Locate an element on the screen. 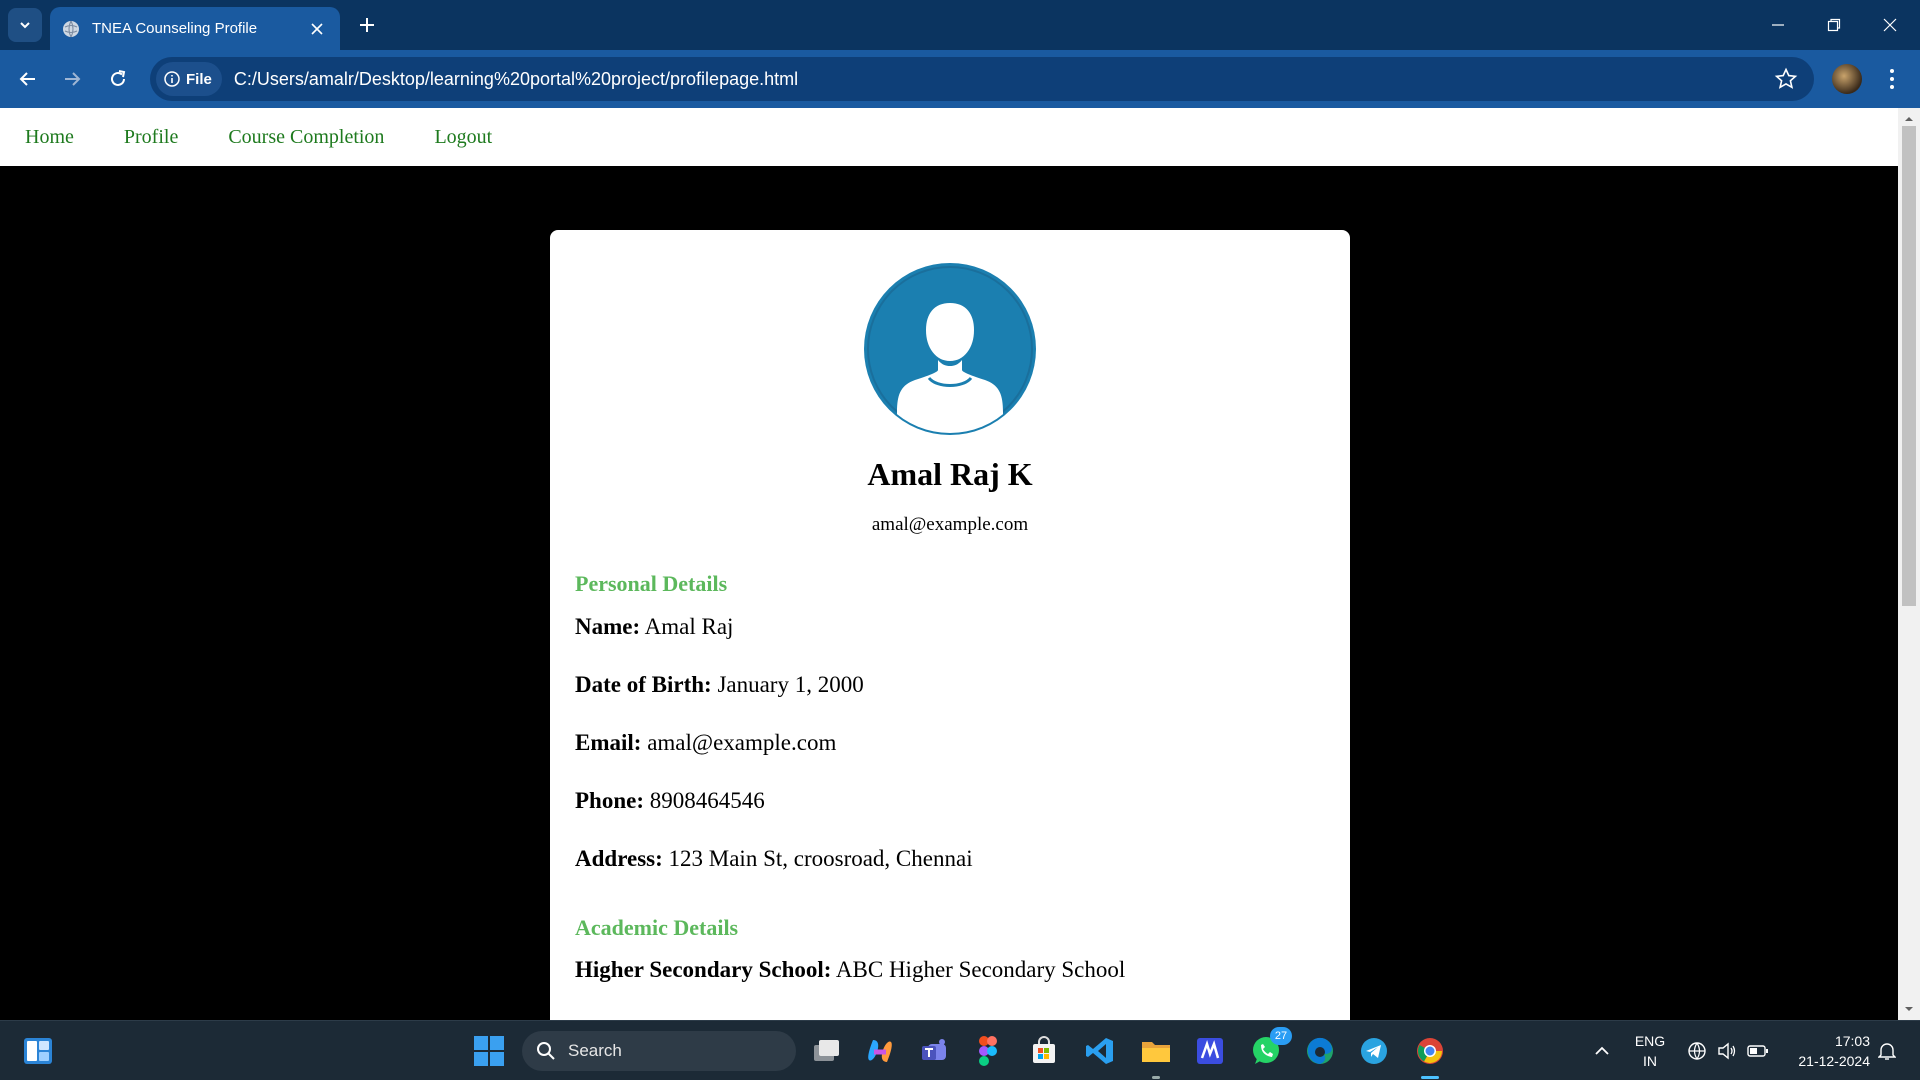 This screenshot has height=1080, width=1920. nav-course-completion-link: Course Completion is located at coordinates (306, 137).